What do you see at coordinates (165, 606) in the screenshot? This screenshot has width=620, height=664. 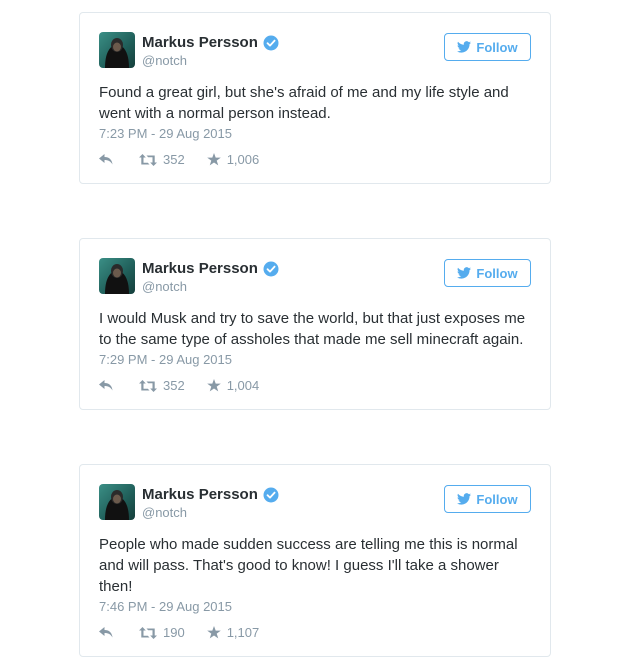 I see `timestamp-link: 7:46 PM - 29 Aug 2015` at bounding box center [165, 606].